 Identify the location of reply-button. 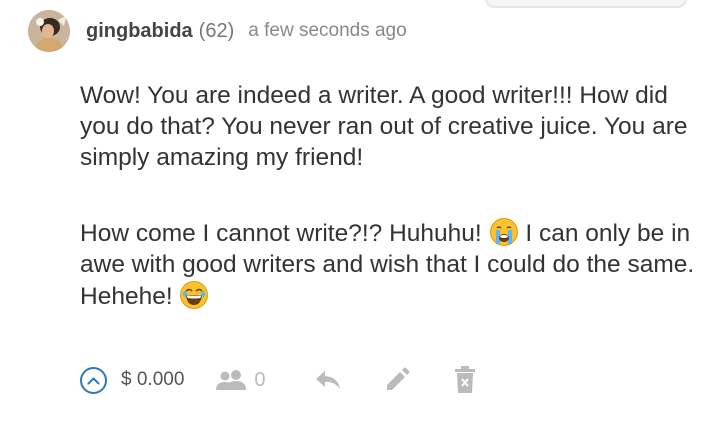
(328, 380).